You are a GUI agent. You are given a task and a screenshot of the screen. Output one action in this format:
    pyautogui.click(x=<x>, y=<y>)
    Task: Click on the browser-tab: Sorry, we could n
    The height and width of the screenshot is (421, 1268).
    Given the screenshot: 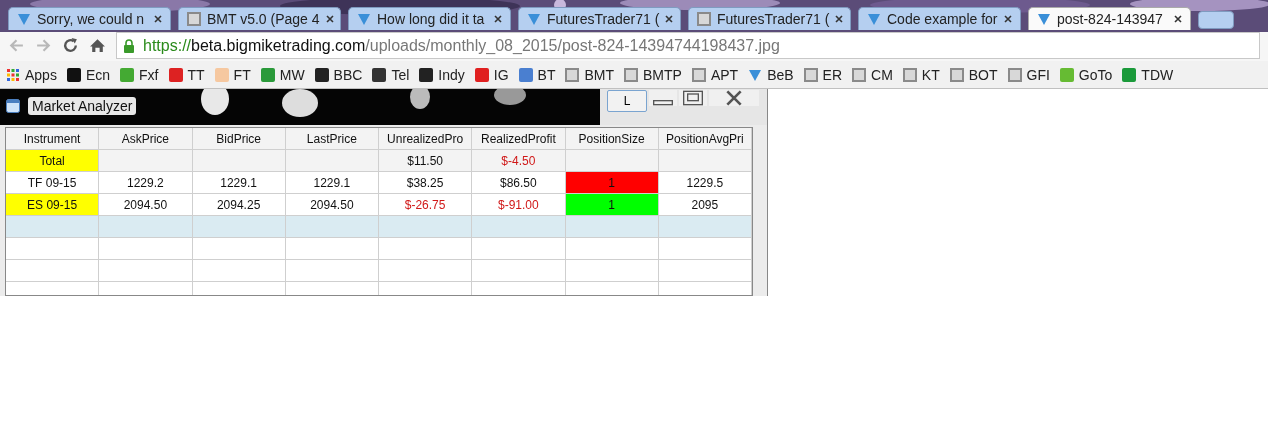 What is the action you would take?
    pyautogui.click(x=89, y=18)
    